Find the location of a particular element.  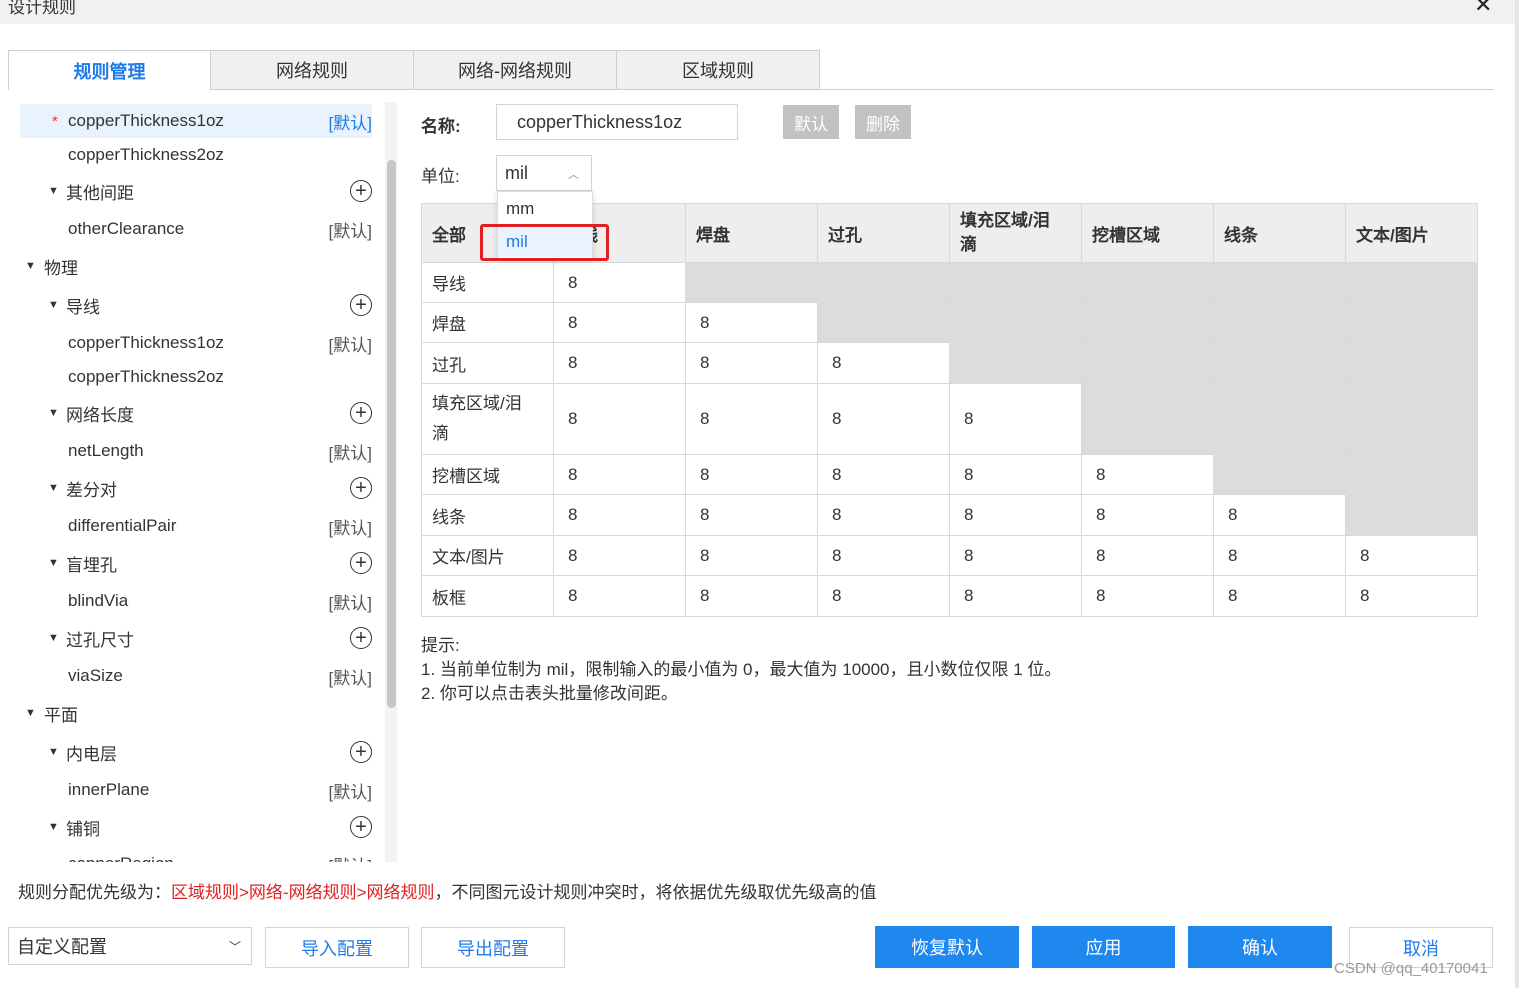

tree-group-other-clearance: ▼ 其他间距 + is located at coordinates (196, 191).